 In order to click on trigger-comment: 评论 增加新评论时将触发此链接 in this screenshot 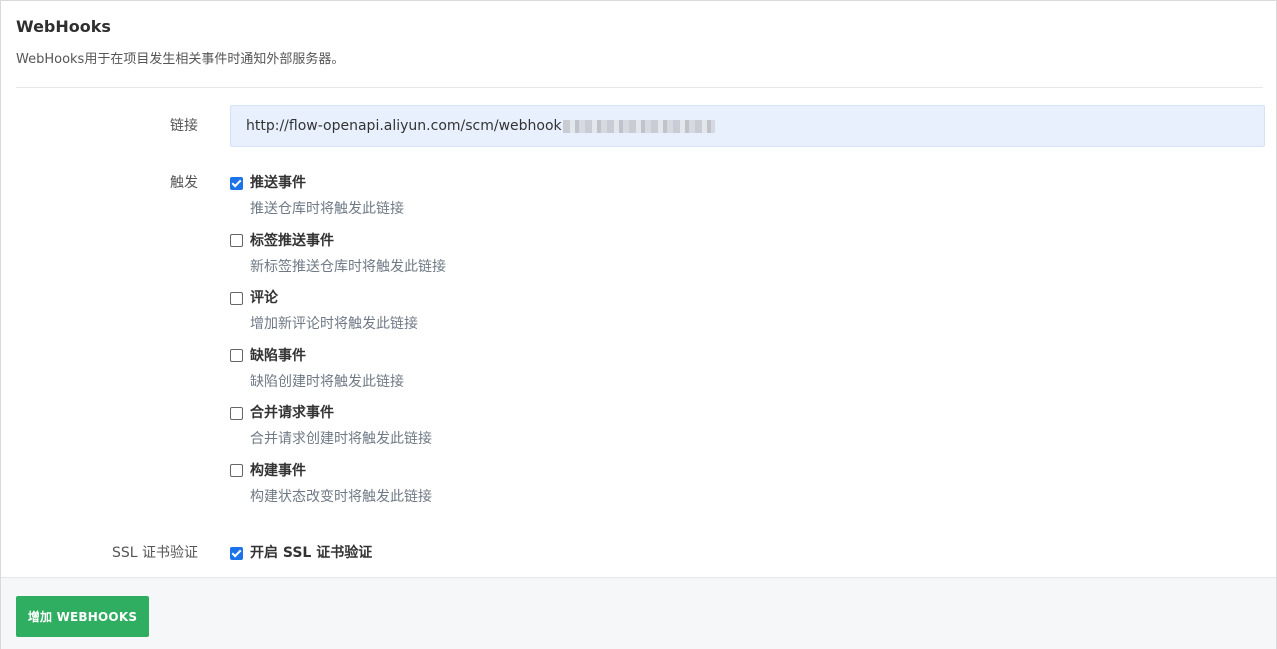, I will do `click(338, 317)`.